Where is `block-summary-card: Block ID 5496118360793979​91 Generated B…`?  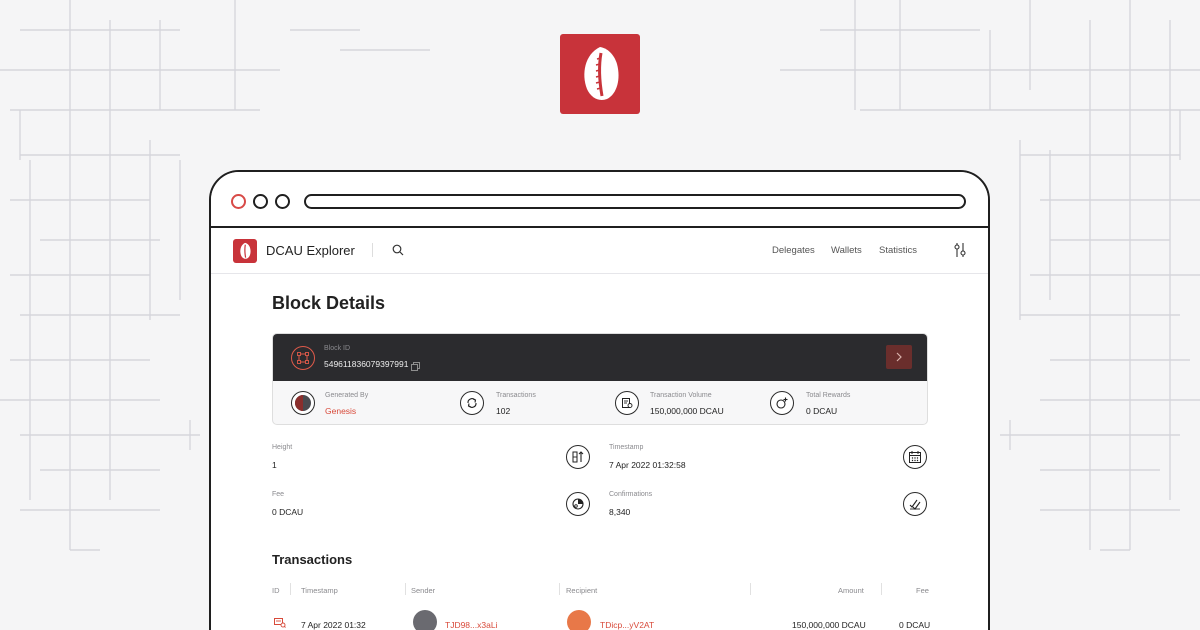 block-summary-card: Block ID 5496118360793979​91 Generated B… is located at coordinates (600, 379).